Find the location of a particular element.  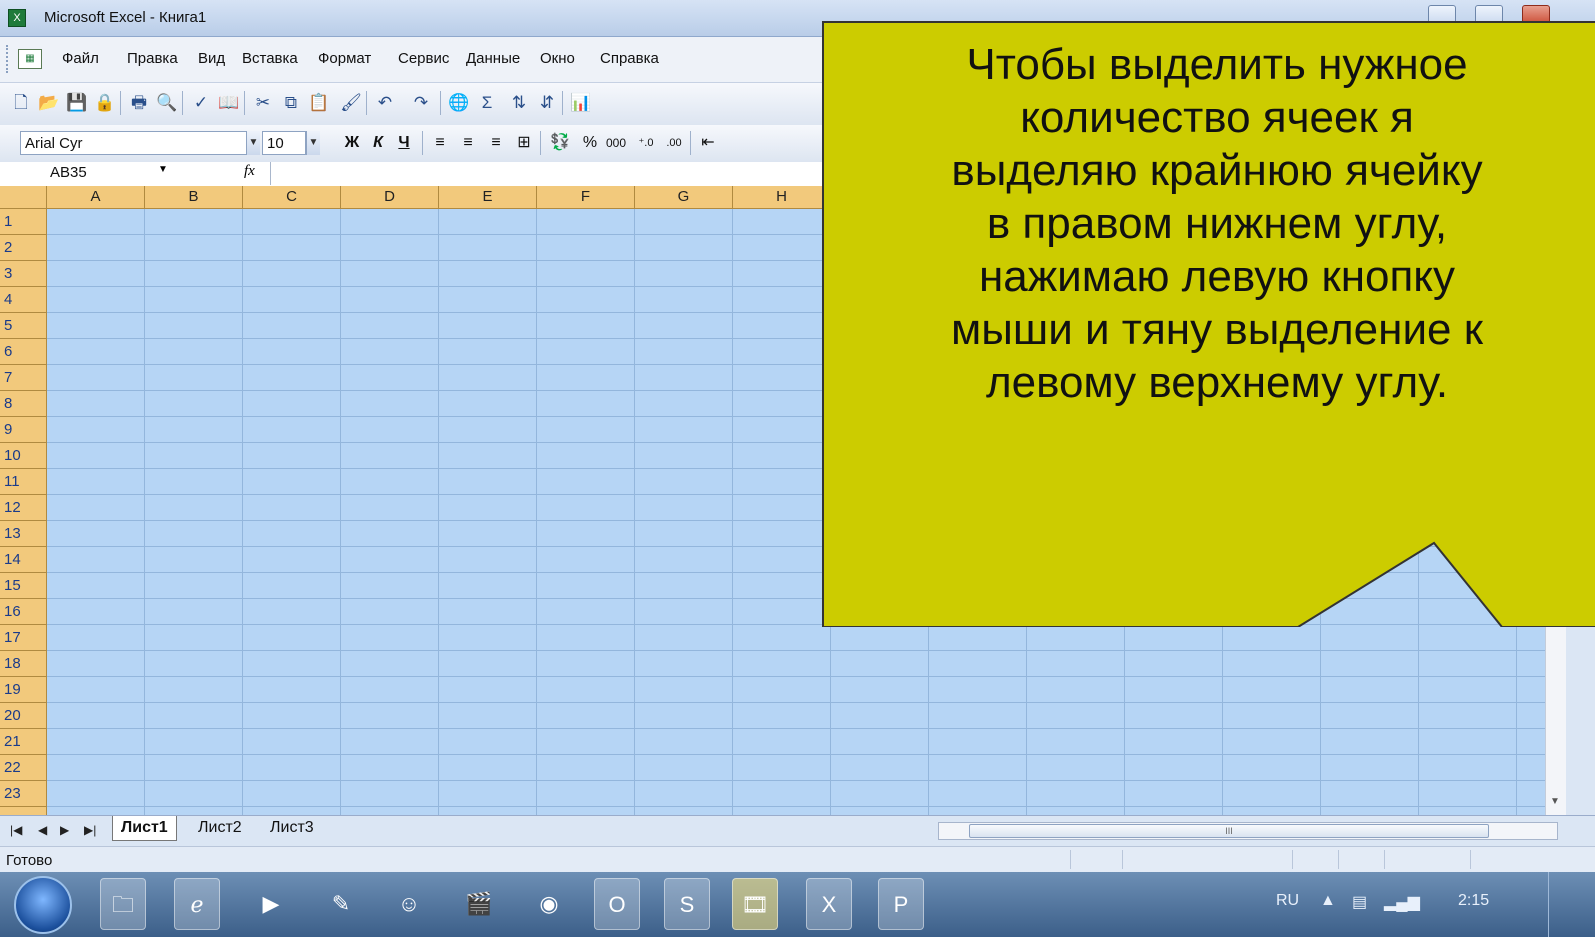

menu-format: Формат is located at coordinates (344, 58).